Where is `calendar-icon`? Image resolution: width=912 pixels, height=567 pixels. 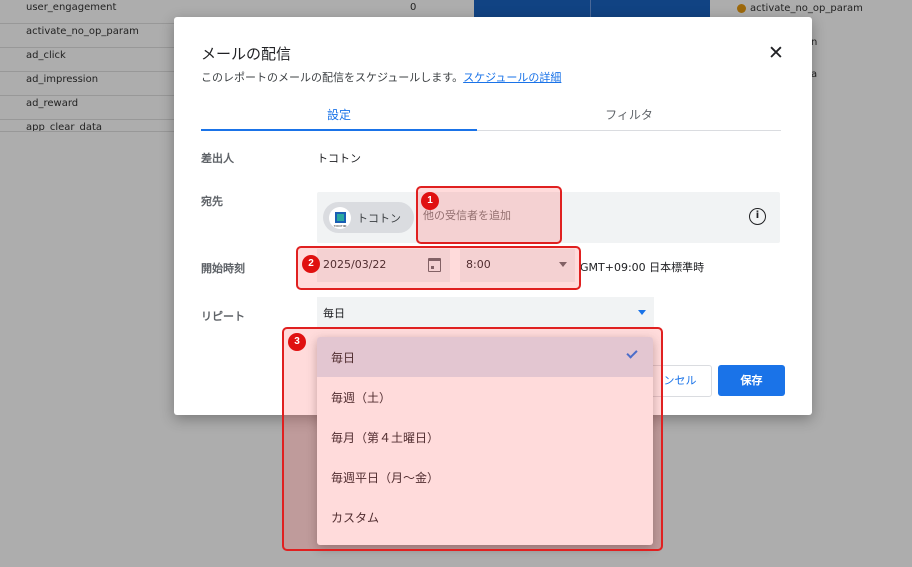
calendar-icon is located at coordinates (434, 265).